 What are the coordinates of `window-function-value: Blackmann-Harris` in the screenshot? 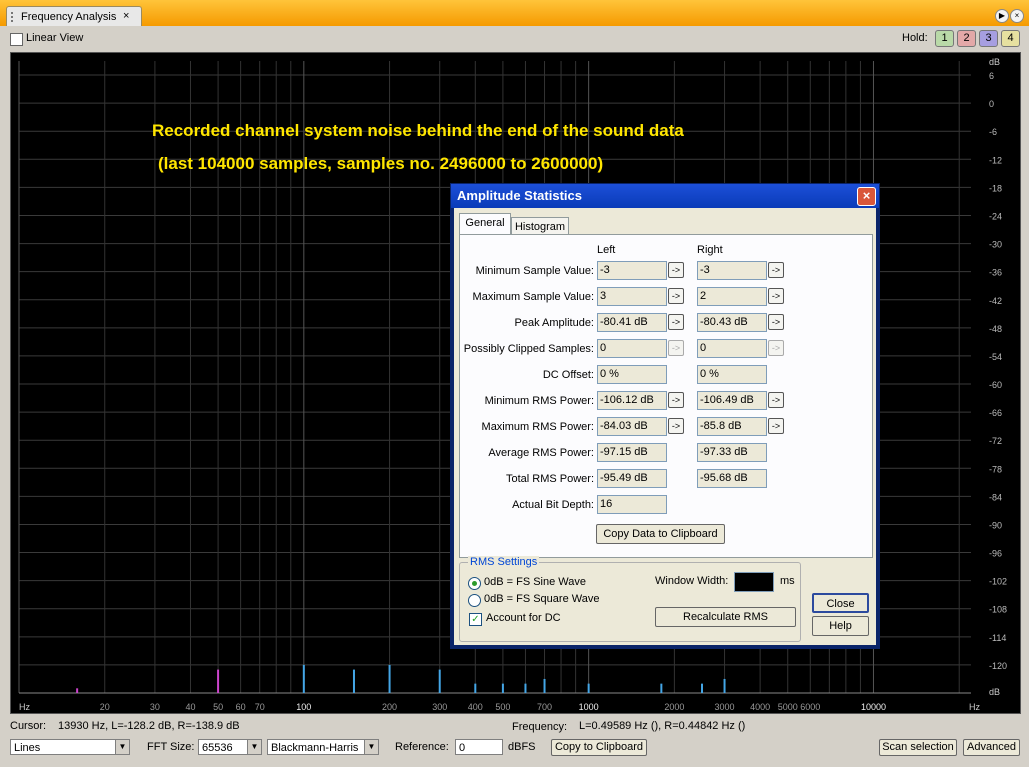 It's located at (315, 748).